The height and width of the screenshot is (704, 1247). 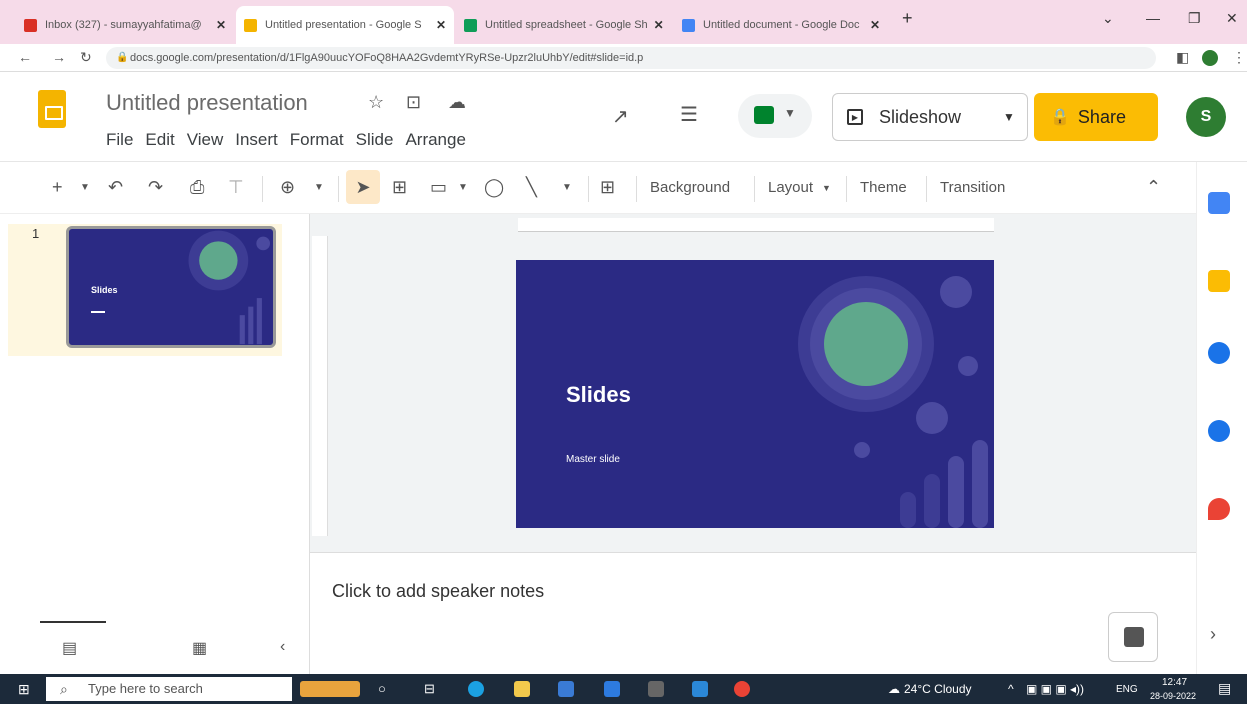 What do you see at coordinates (438, 187) in the screenshot?
I see `image-icon: ▭` at bounding box center [438, 187].